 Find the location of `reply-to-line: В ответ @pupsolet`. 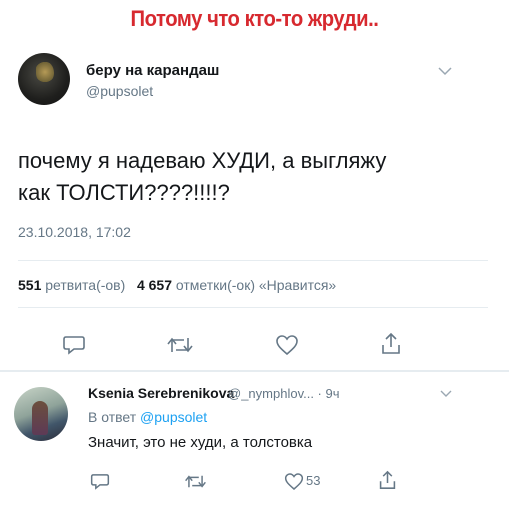

reply-to-line: В ответ @pupsolet is located at coordinates (147, 417).